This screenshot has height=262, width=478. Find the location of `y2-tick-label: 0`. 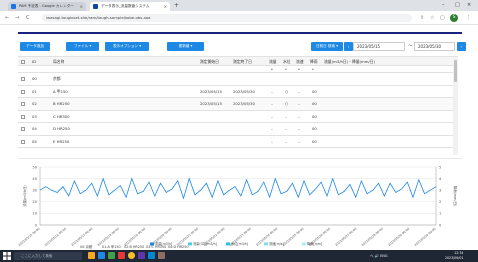

y2-tick-label: 0 is located at coordinates (440, 225).